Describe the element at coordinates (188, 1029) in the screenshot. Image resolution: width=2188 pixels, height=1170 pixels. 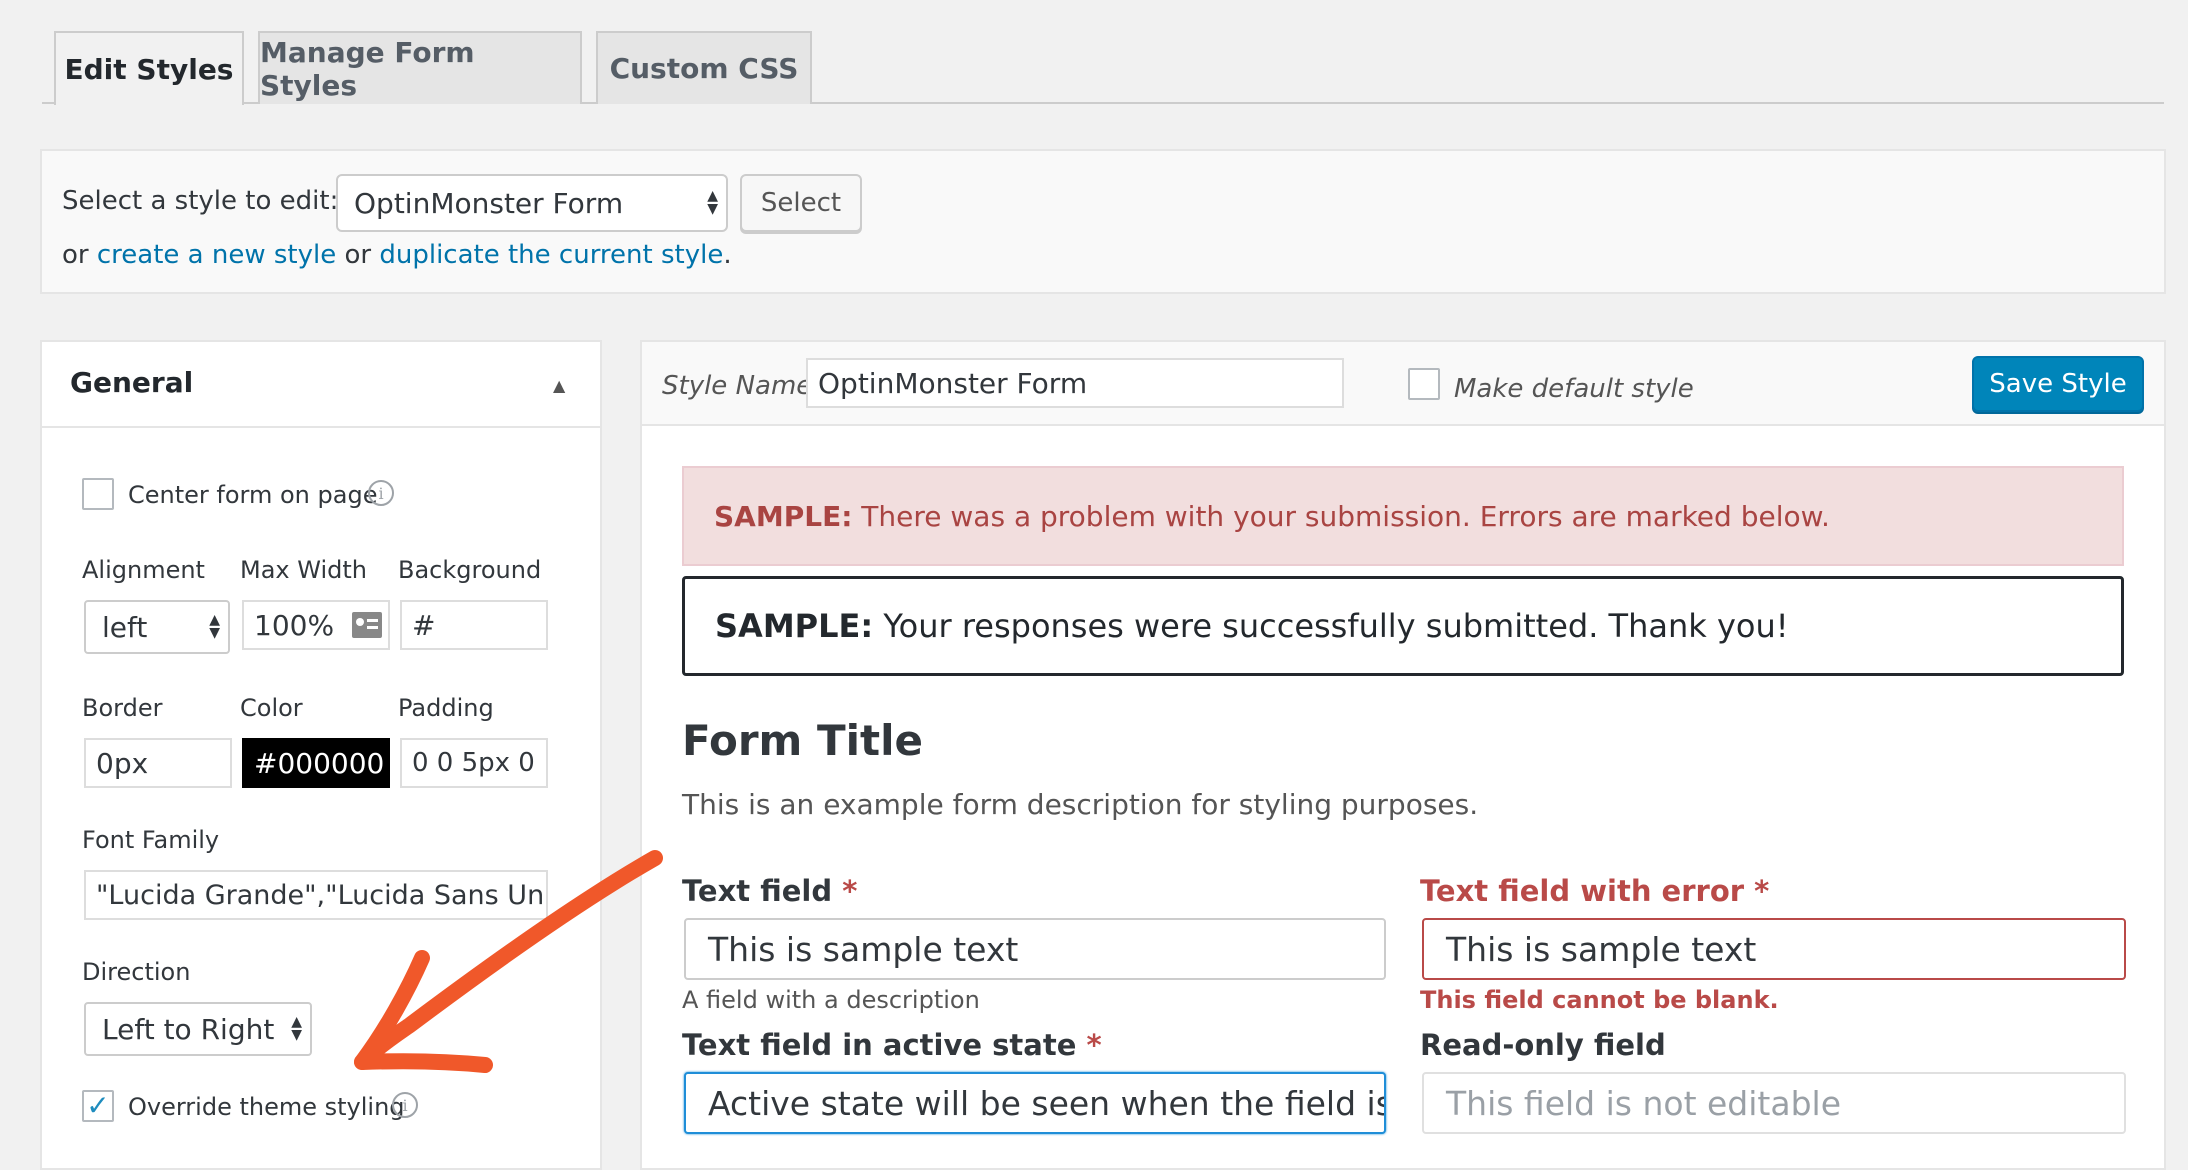
I see `direction-value: Left to Right` at that location.